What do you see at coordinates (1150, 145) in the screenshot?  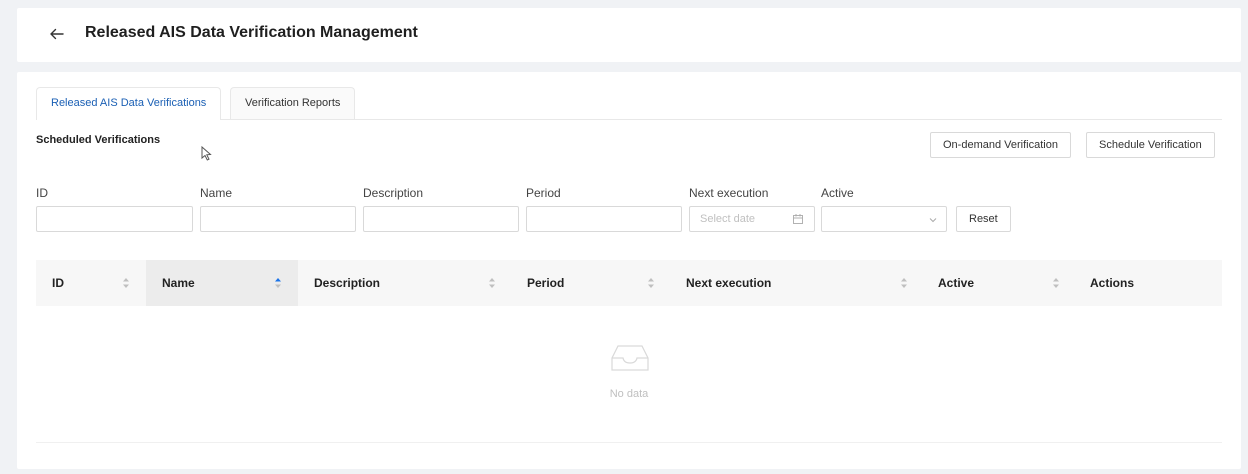 I see `schedule-verification-button: Schedule Verification` at bounding box center [1150, 145].